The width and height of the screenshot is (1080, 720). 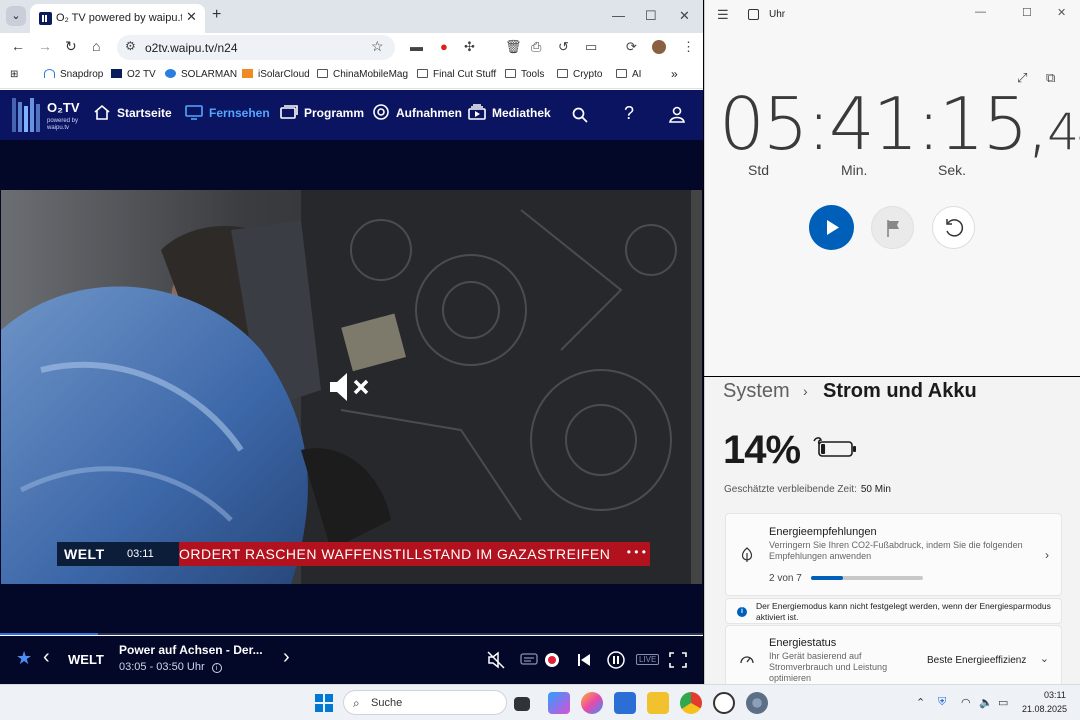 What do you see at coordinates (580, 115) in the screenshot?
I see `search-icon` at bounding box center [580, 115].